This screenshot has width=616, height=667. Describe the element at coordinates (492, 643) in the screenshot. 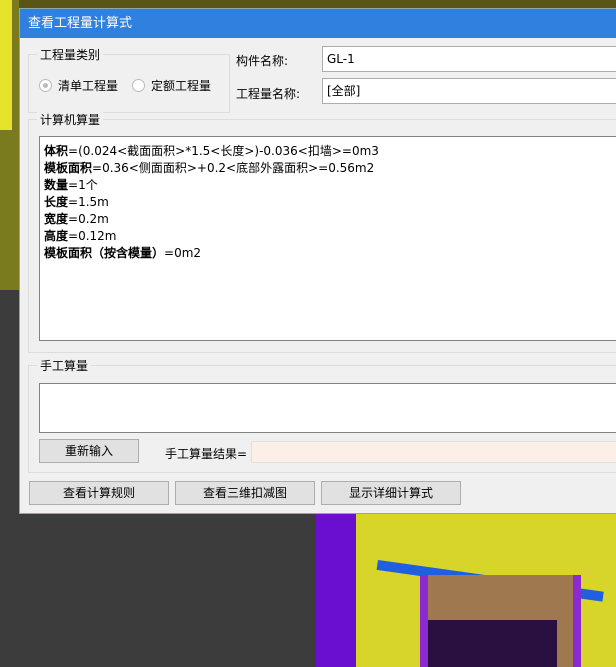

I see `scene-door-dark` at that location.